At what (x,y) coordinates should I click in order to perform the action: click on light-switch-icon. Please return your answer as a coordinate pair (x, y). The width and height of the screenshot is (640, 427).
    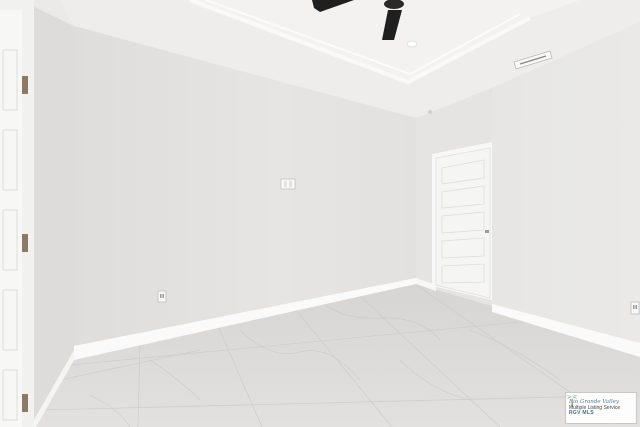
    Looking at the image, I should click on (288, 184).